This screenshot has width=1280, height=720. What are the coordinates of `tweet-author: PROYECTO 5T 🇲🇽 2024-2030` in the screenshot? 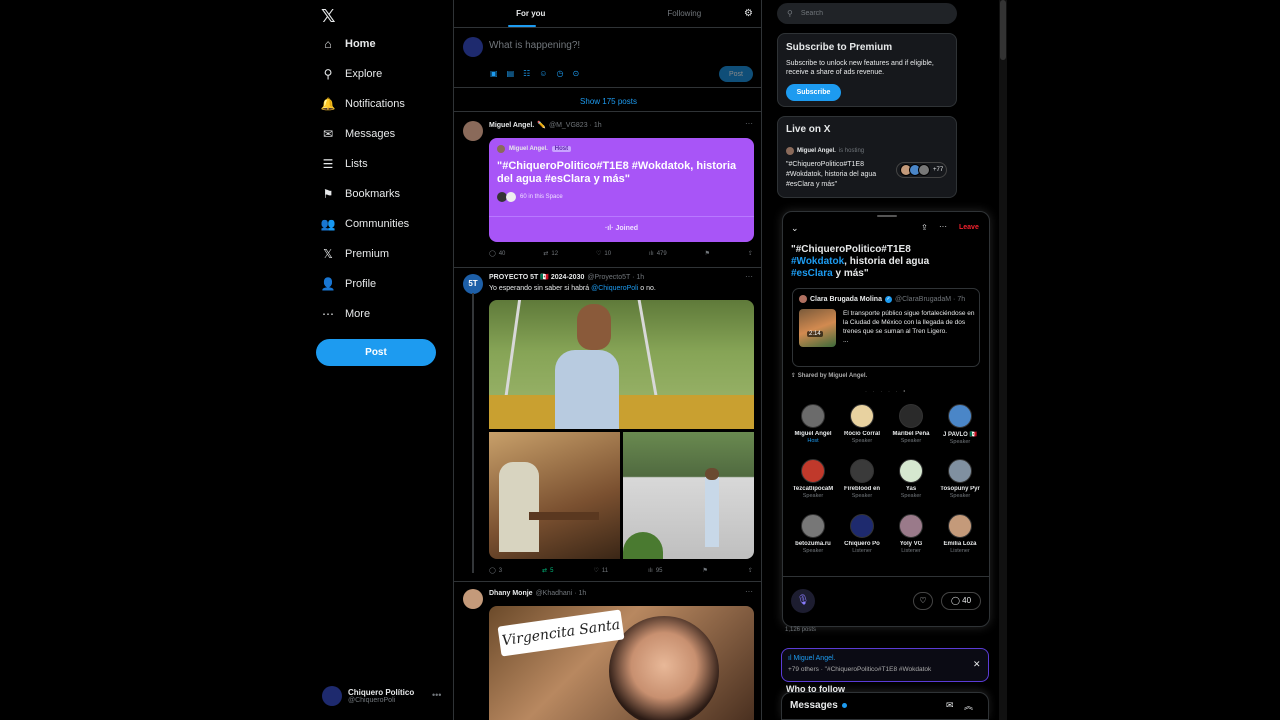 It's located at (536, 277).